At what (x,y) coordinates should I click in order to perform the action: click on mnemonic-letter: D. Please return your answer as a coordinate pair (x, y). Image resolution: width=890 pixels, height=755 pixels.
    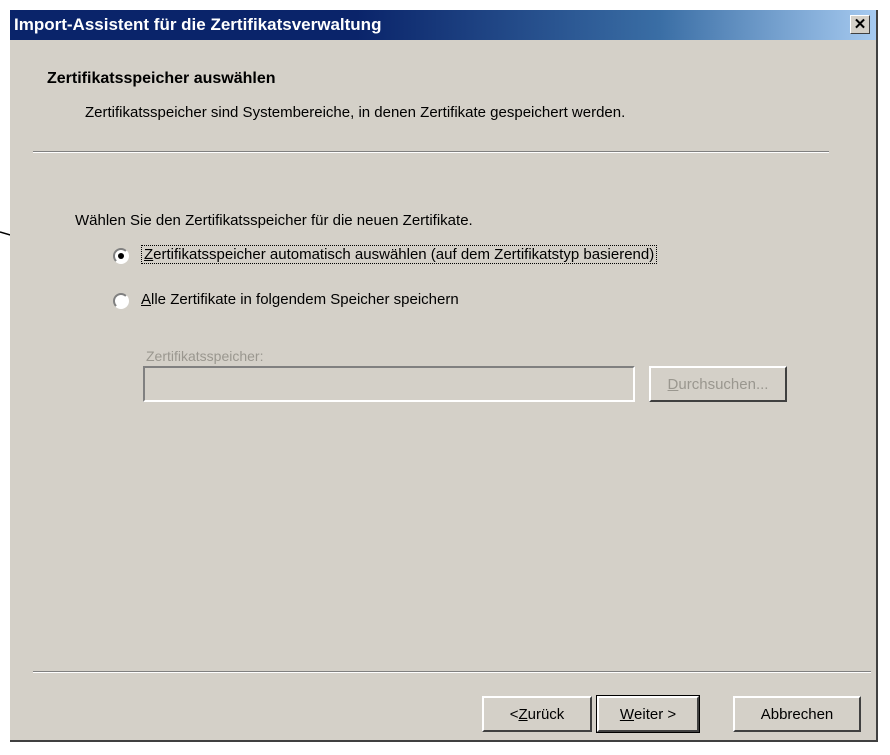
    Looking at the image, I should click on (673, 384).